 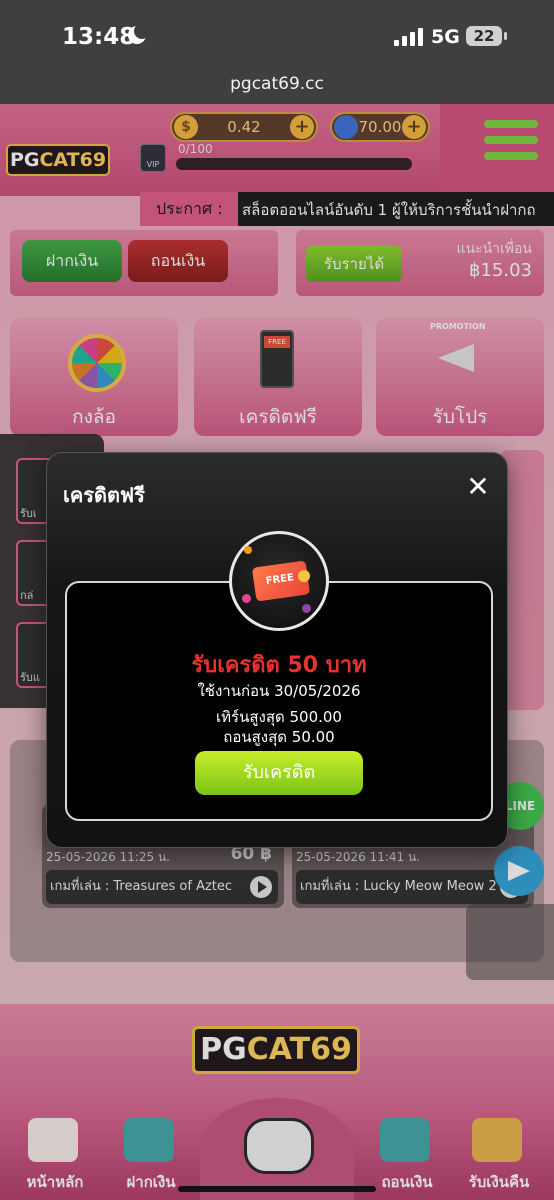 I want to click on network-type: 5G, so click(x=445, y=37).